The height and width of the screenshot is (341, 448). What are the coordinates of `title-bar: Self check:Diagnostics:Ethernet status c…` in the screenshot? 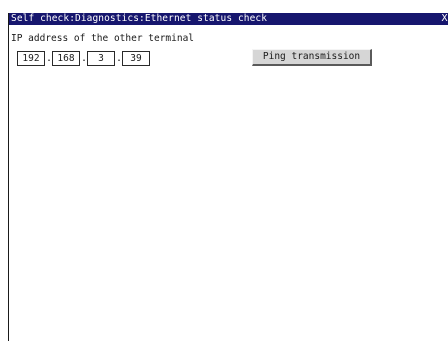 It's located at (228, 19).